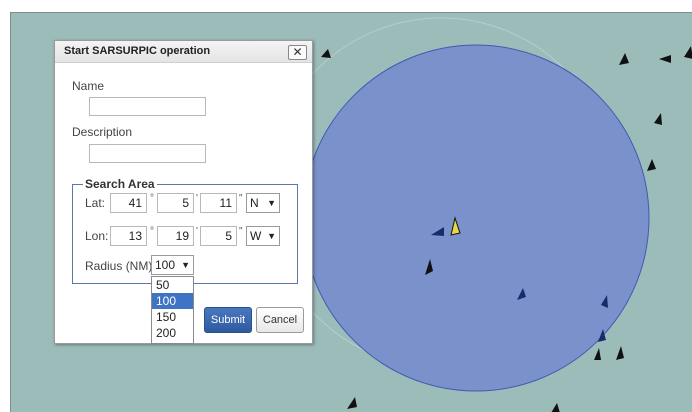 This screenshot has height=412, width=692. I want to click on submit-button: Submit, so click(228, 320).